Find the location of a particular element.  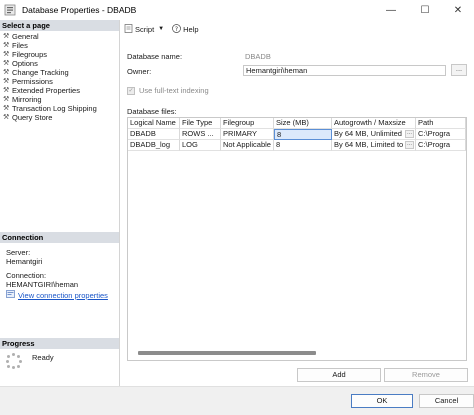

help-button: ? Help is located at coordinates (185, 29).